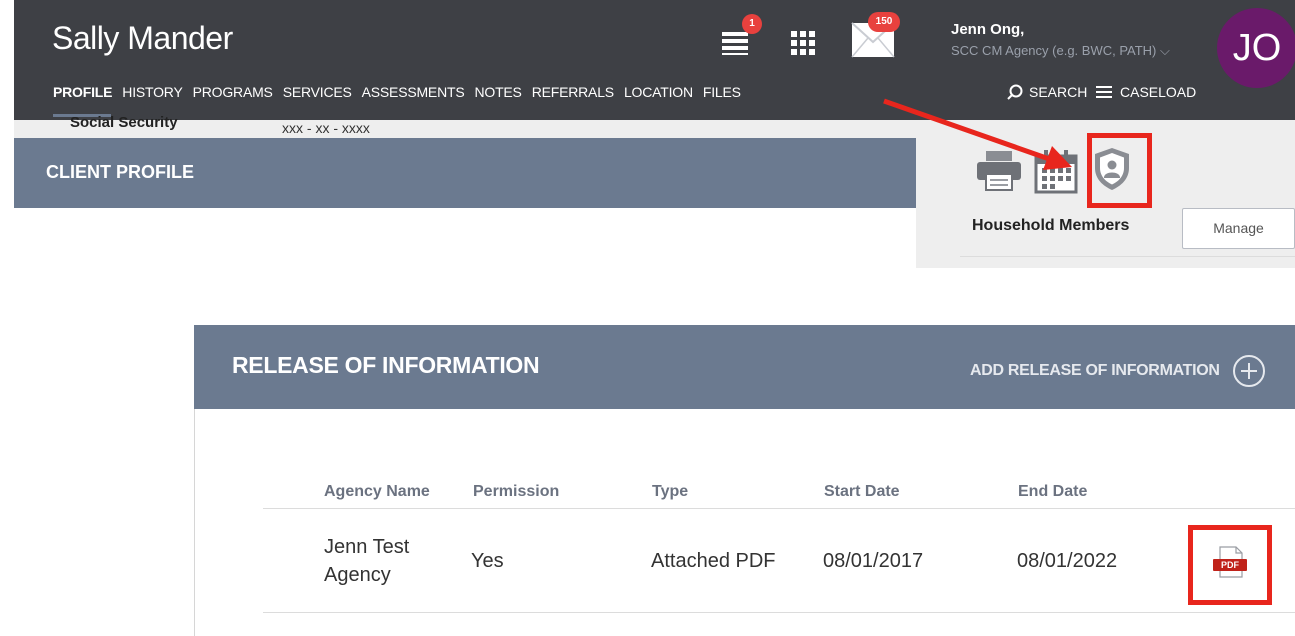 This screenshot has height=636, width=1295. What do you see at coordinates (873, 561) in the screenshot?
I see `cell-start-date: 08/01/2017` at bounding box center [873, 561].